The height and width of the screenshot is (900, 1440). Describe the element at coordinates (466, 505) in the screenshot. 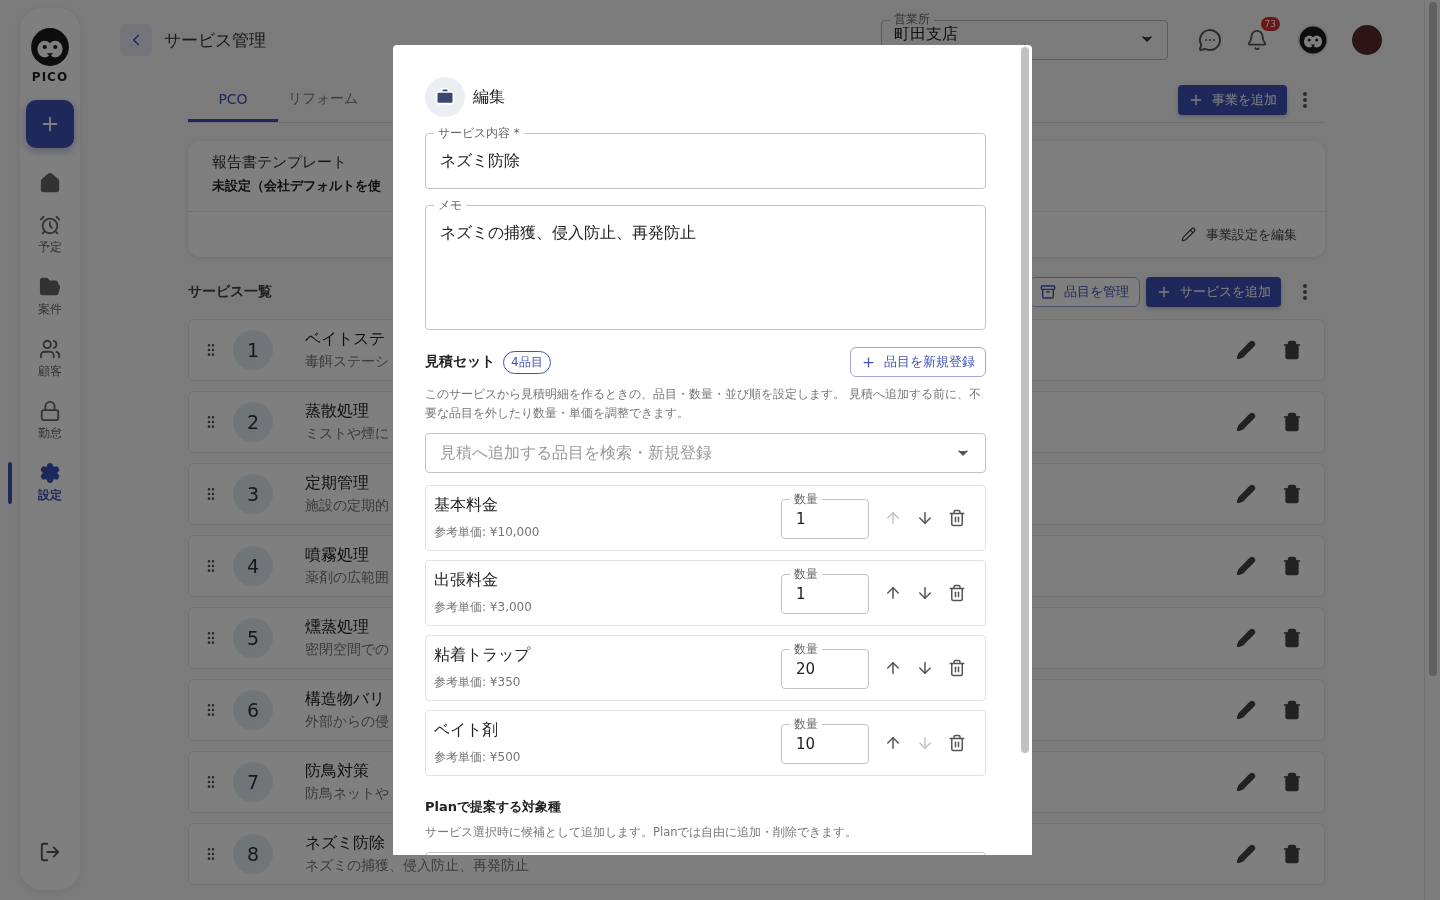

I see `item-name: 基本料金` at that location.